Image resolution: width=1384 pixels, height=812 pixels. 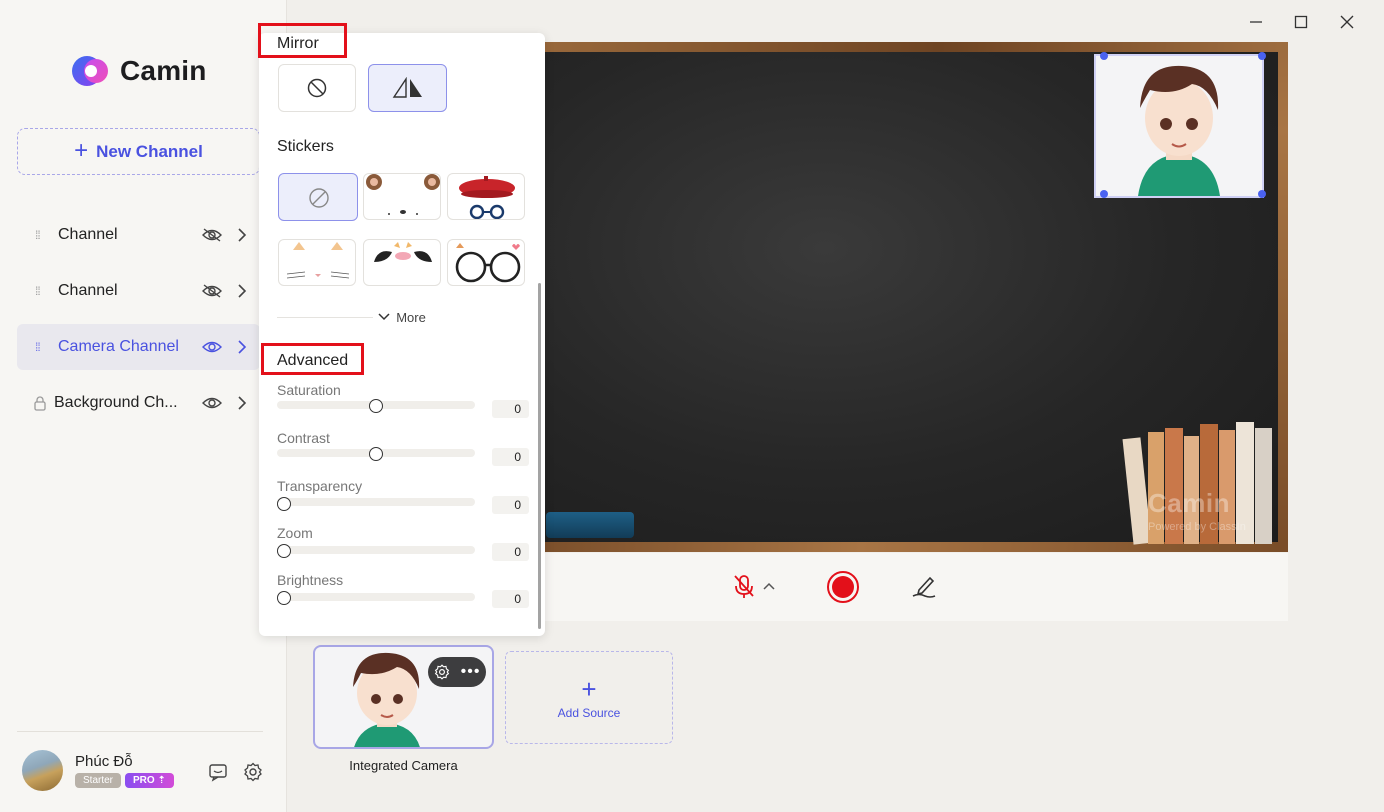 What do you see at coordinates (284, 504) in the screenshot?
I see `transparency-slider-thumb` at bounding box center [284, 504].